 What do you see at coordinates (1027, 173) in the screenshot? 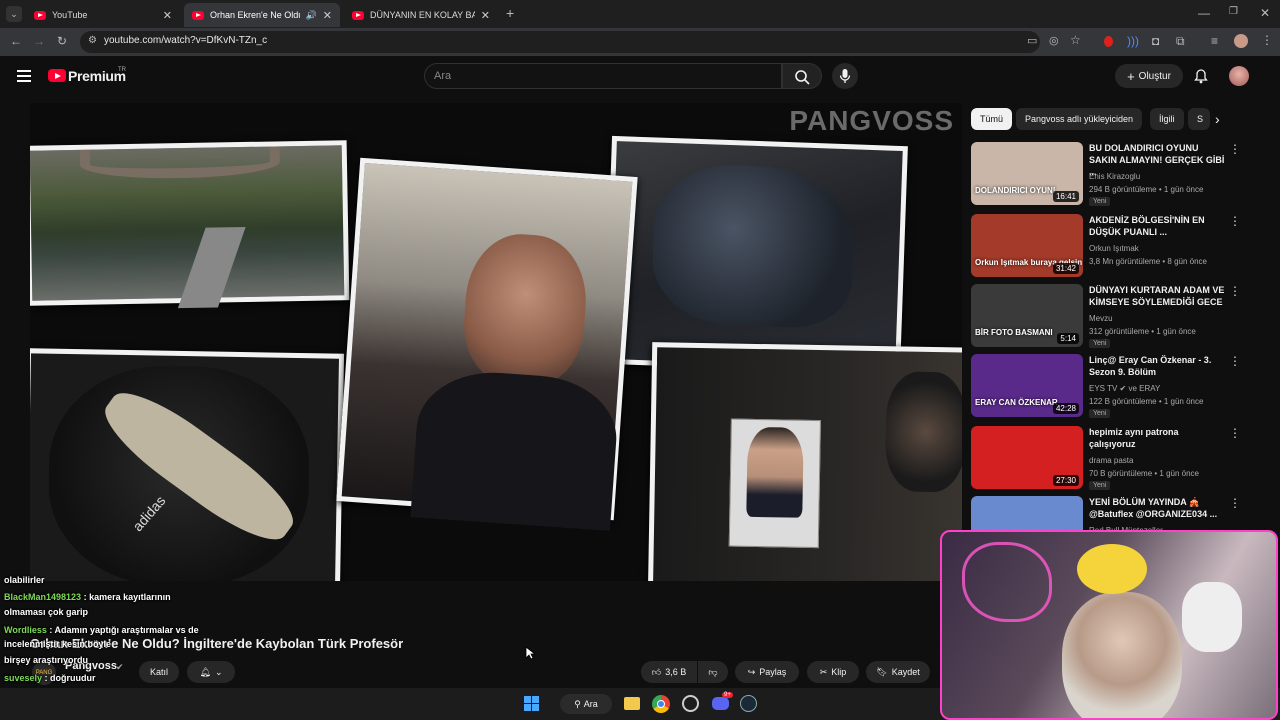
I see `video-thumbnail: DOLANDIRICI OYUN! 16:41` at bounding box center [1027, 173].